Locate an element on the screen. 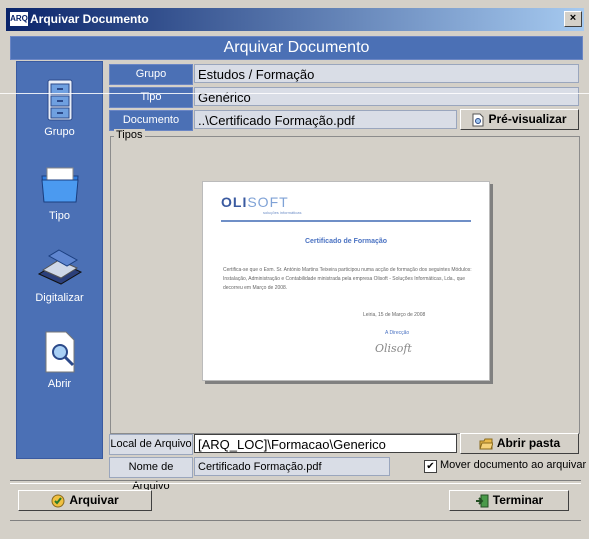 Image resolution: width=589 pixels, height=539 pixels. preview-logo: OLISOFT is located at coordinates (255, 202).